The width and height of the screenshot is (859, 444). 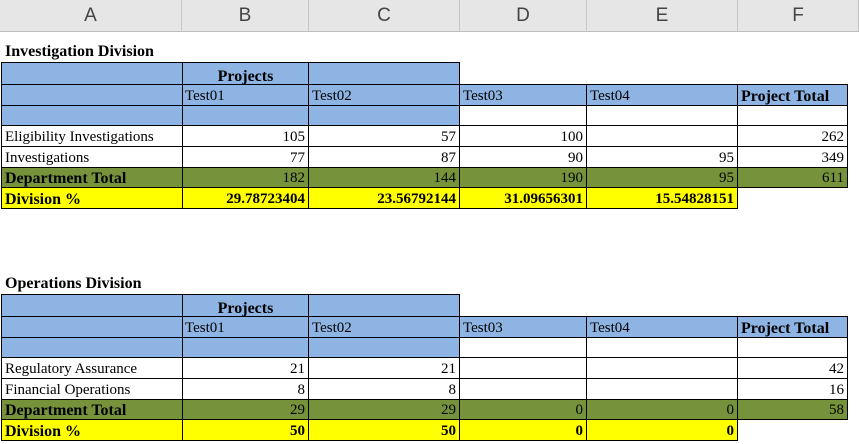 What do you see at coordinates (662, 95) in the screenshot?
I see `investigation-header-test04: Test04` at bounding box center [662, 95].